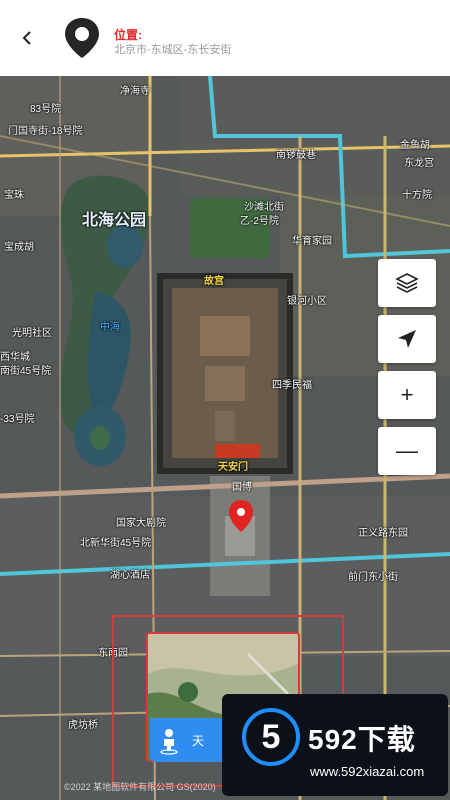 Image resolution: width=450 pixels, height=800 pixels. What do you see at coordinates (116, 543) in the screenshot?
I see `map-label: 北新华街45号院` at bounding box center [116, 543].